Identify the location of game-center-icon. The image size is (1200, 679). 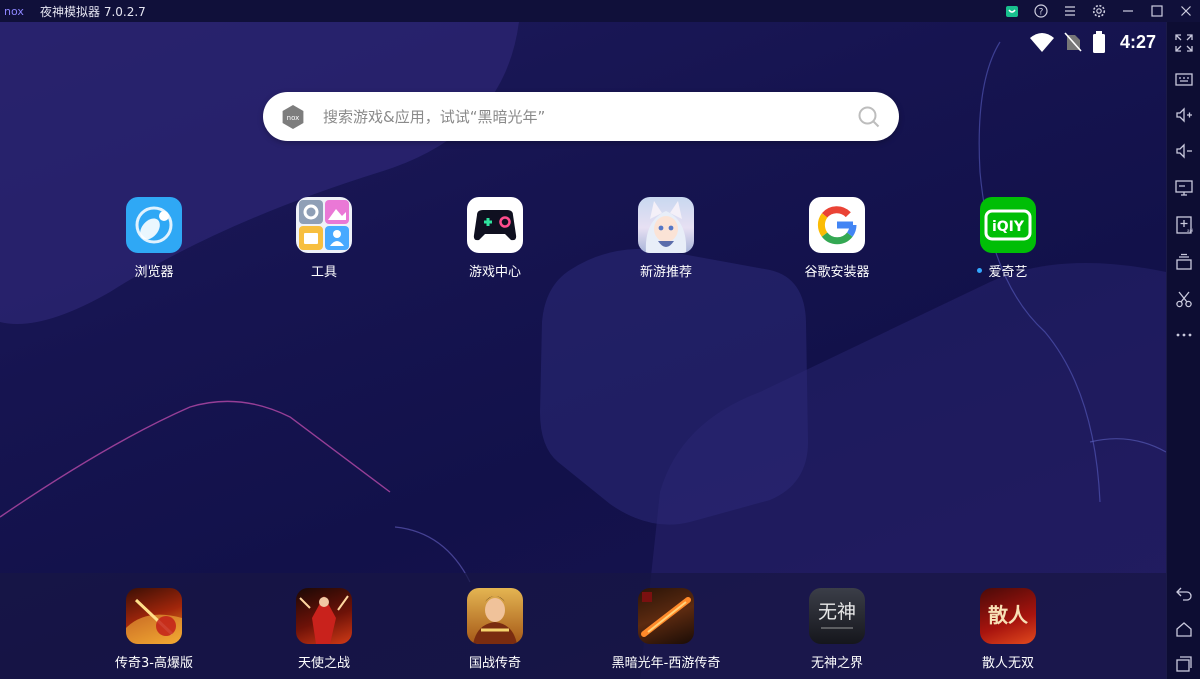
(495, 225).